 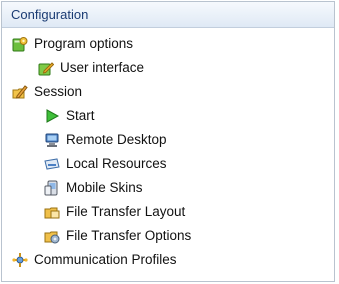 What do you see at coordinates (20, 44) in the screenshot?
I see `book-gear-icon` at bounding box center [20, 44].